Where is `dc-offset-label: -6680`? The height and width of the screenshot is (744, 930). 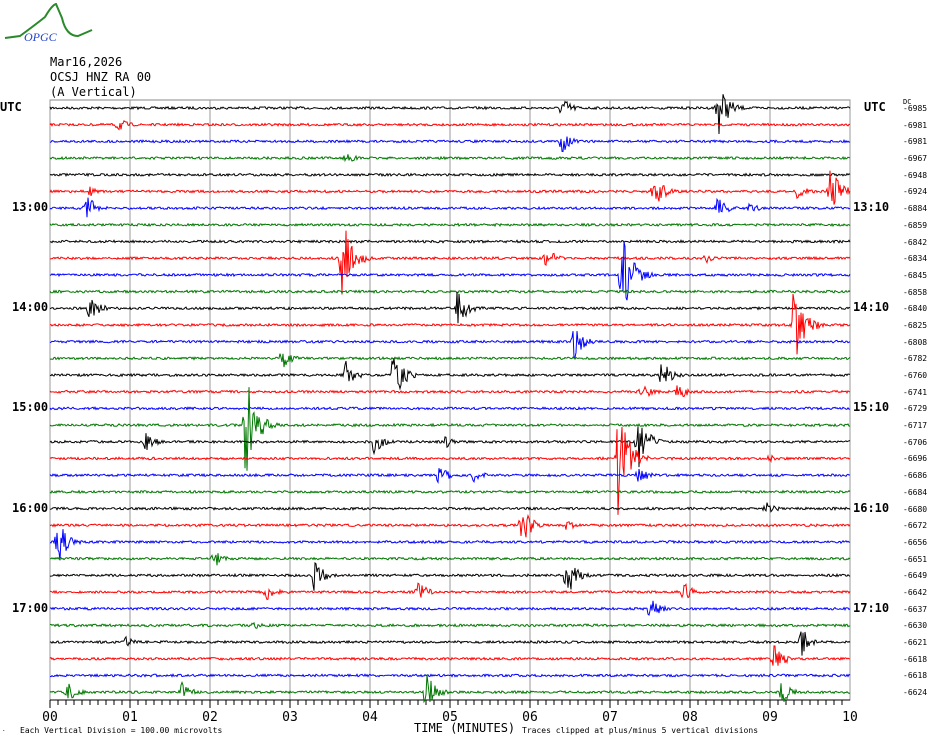 dc-offset-label: -6680 is located at coordinates (915, 509).